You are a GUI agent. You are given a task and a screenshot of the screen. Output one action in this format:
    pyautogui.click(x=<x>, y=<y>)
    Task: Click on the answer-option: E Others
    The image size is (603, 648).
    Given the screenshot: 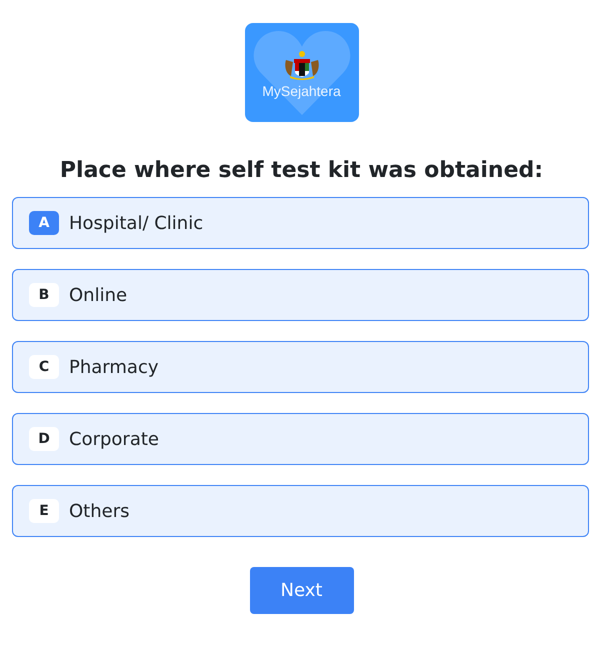 What is the action you would take?
    pyautogui.click(x=300, y=511)
    